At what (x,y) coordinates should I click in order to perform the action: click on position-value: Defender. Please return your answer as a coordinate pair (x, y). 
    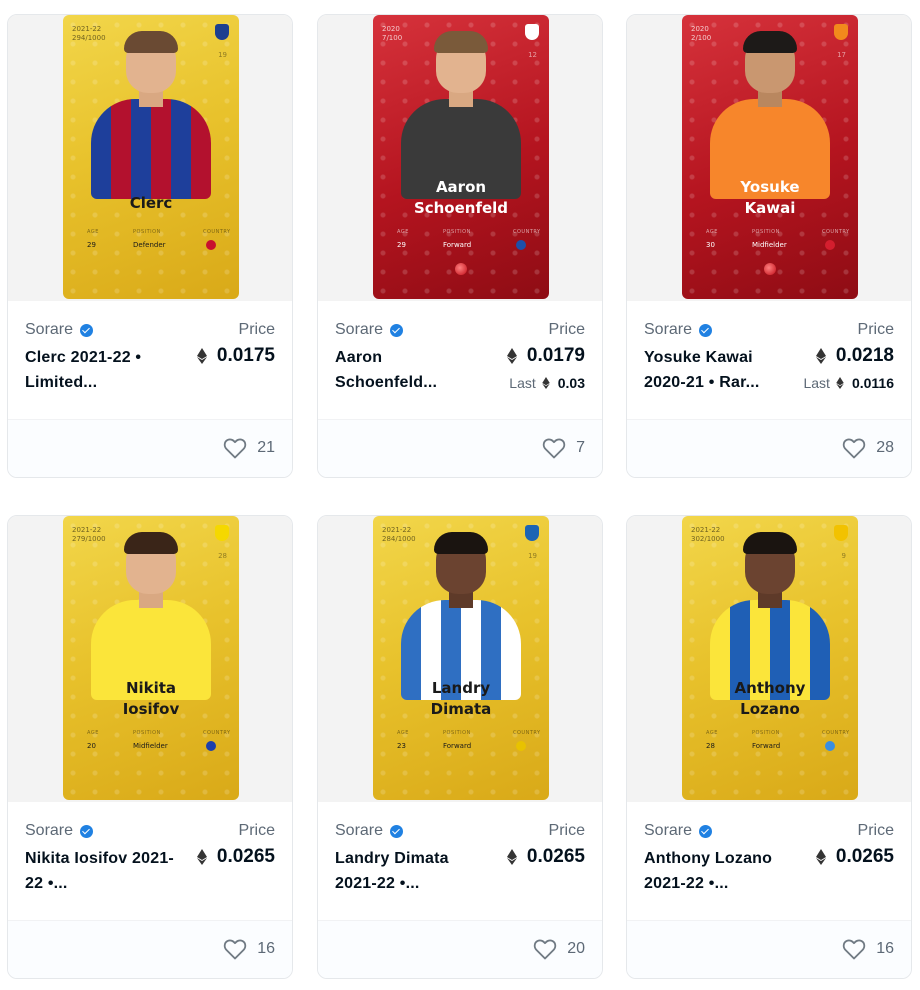
    Looking at the image, I should click on (149, 245).